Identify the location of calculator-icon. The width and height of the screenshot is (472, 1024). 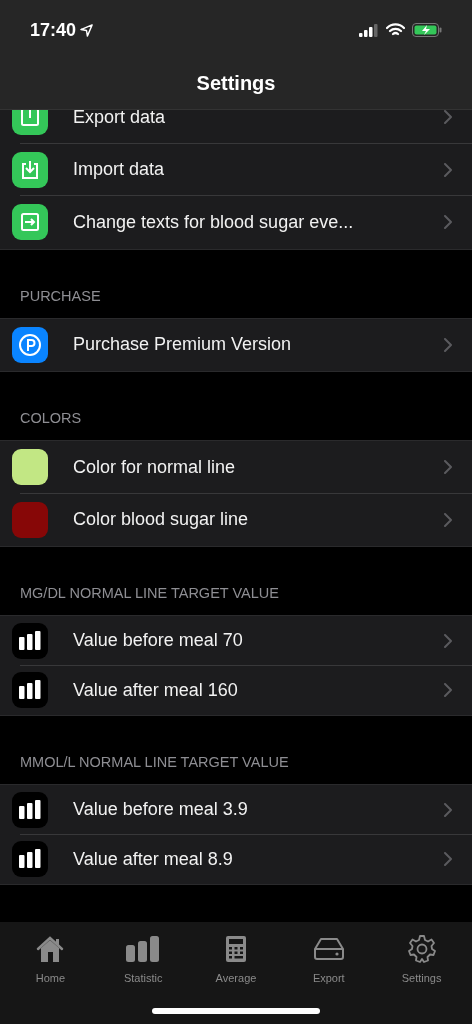
(236, 949).